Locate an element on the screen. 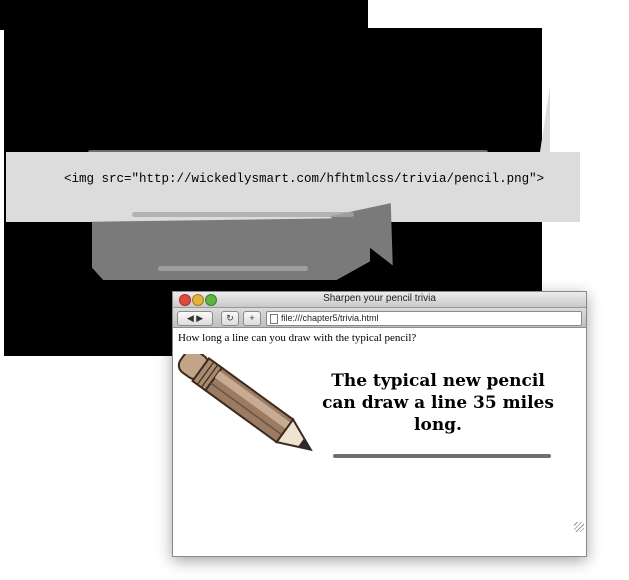  reload-button: ↻ is located at coordinates (230, 318).